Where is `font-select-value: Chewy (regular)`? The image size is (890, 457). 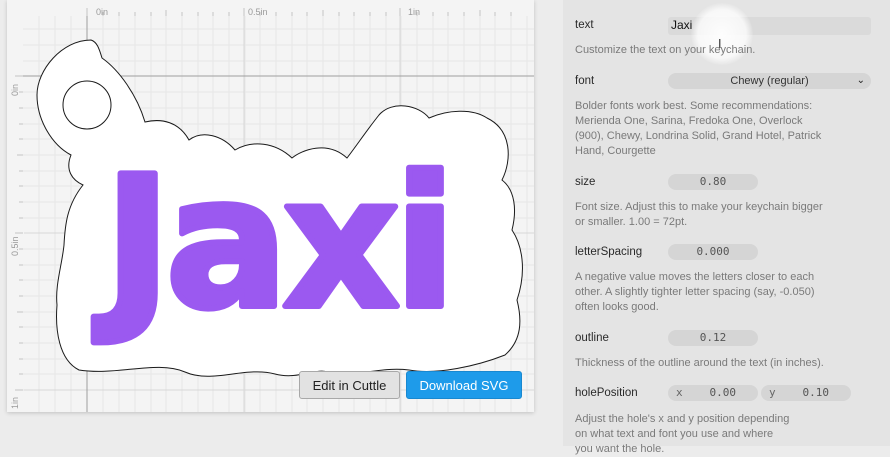
font-select-value: Chewy (regular) is located at coordinates (769, 81).